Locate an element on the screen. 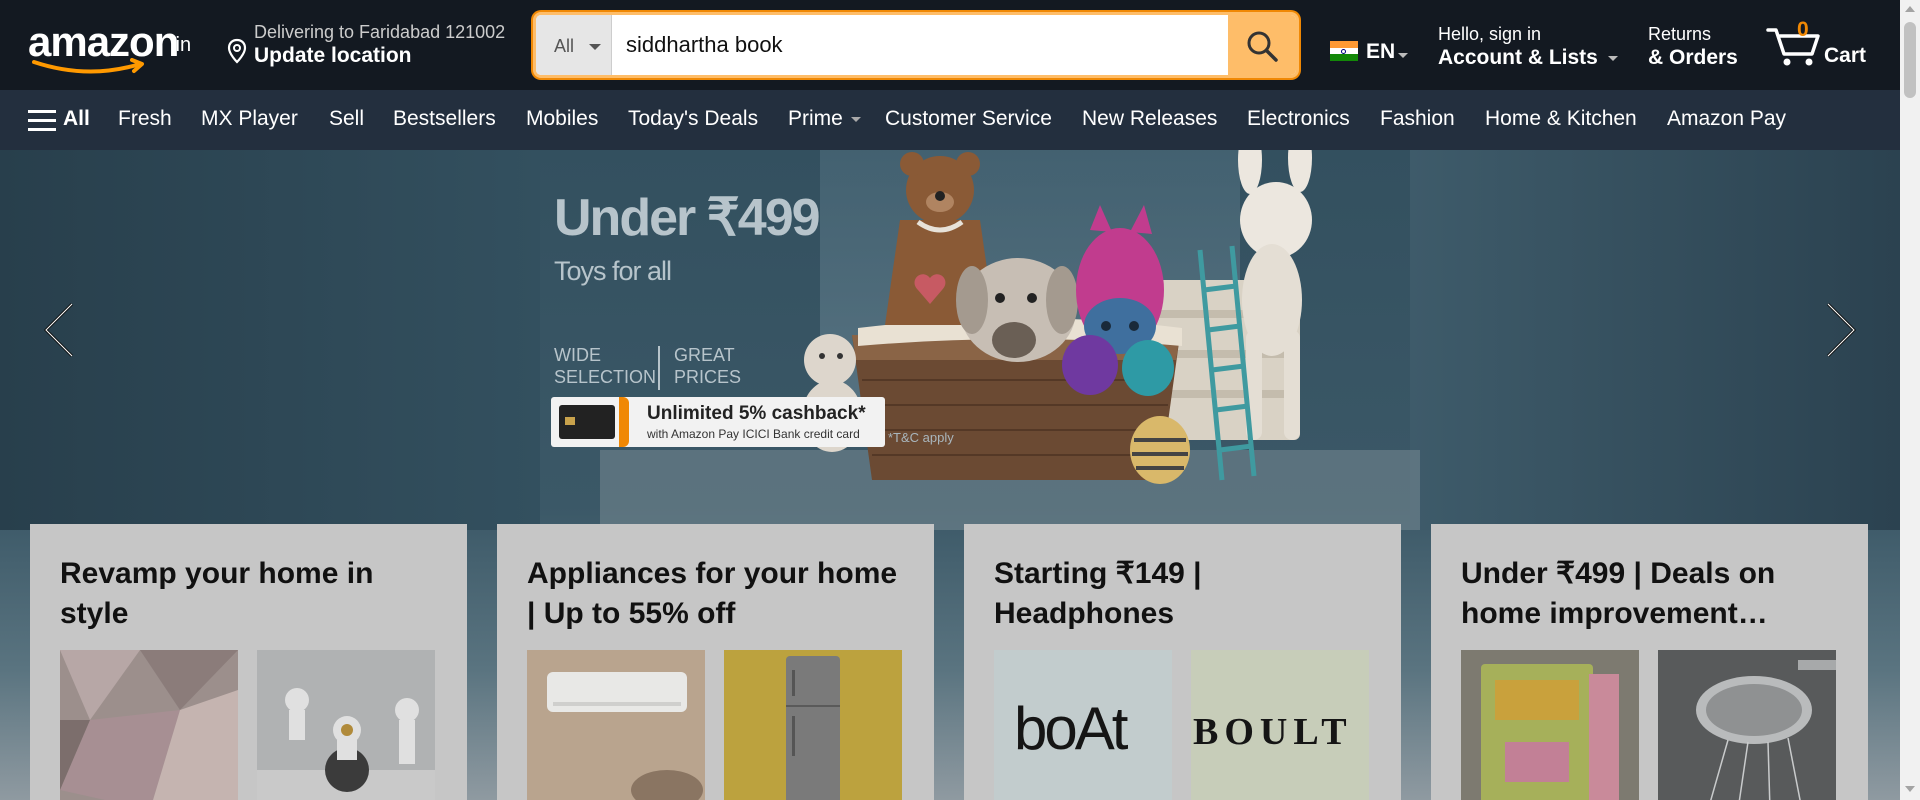 This screenshot has width=1920, height=800. location-line1: Delivering to Faridabad 121002 is located at coordinates (380, 32).